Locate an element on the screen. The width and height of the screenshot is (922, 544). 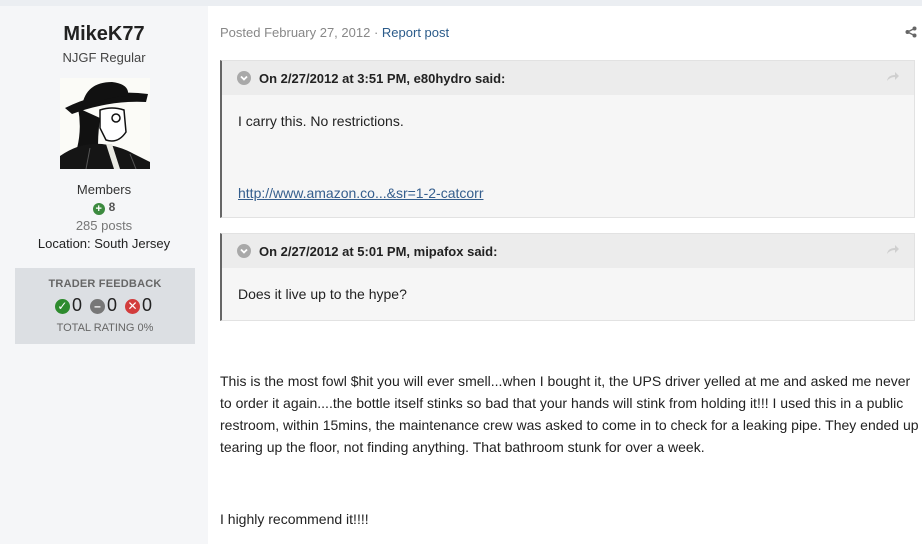
positive-count: 0 is located at coordinates (76, 305).